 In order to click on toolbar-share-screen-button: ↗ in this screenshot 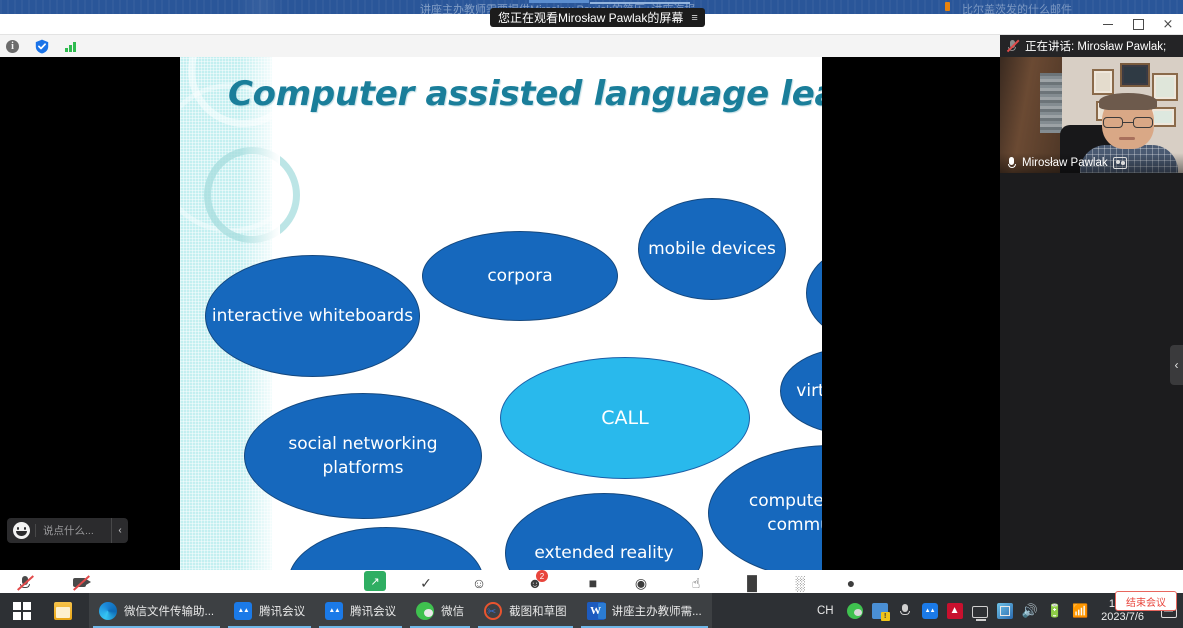, I will do `click(375, 581)`.